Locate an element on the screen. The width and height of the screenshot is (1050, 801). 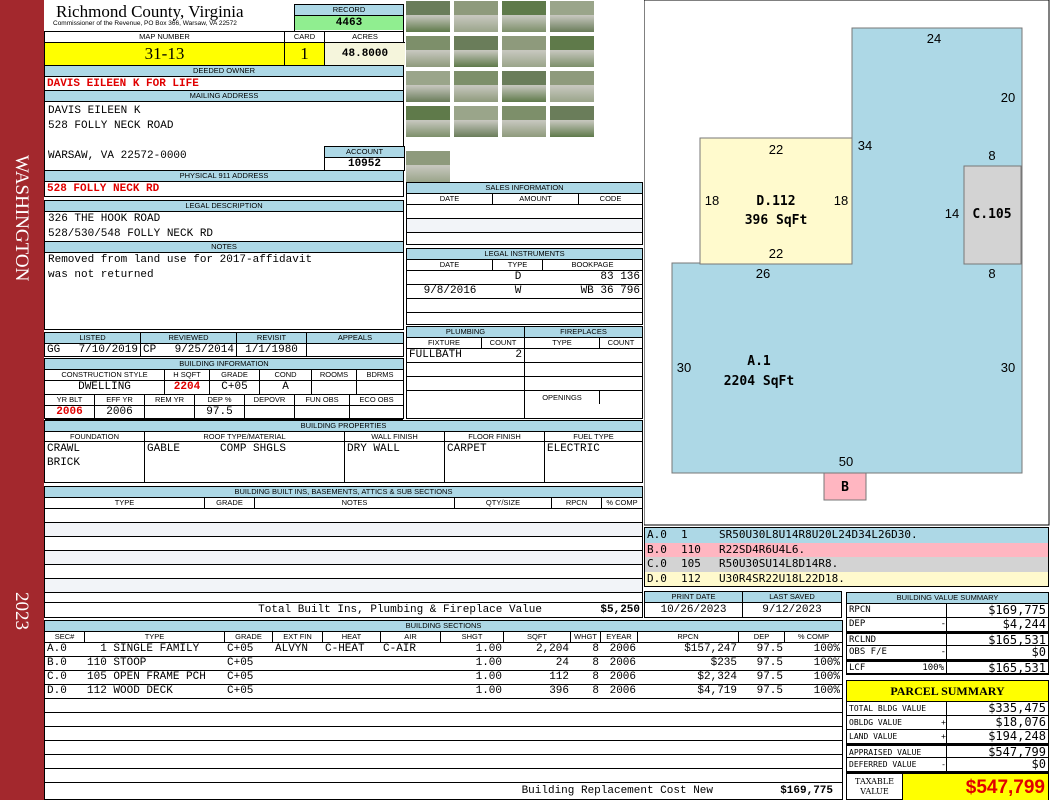
physical-address: 528 FOLLY NECK RD is located at coordinates (103, 189).